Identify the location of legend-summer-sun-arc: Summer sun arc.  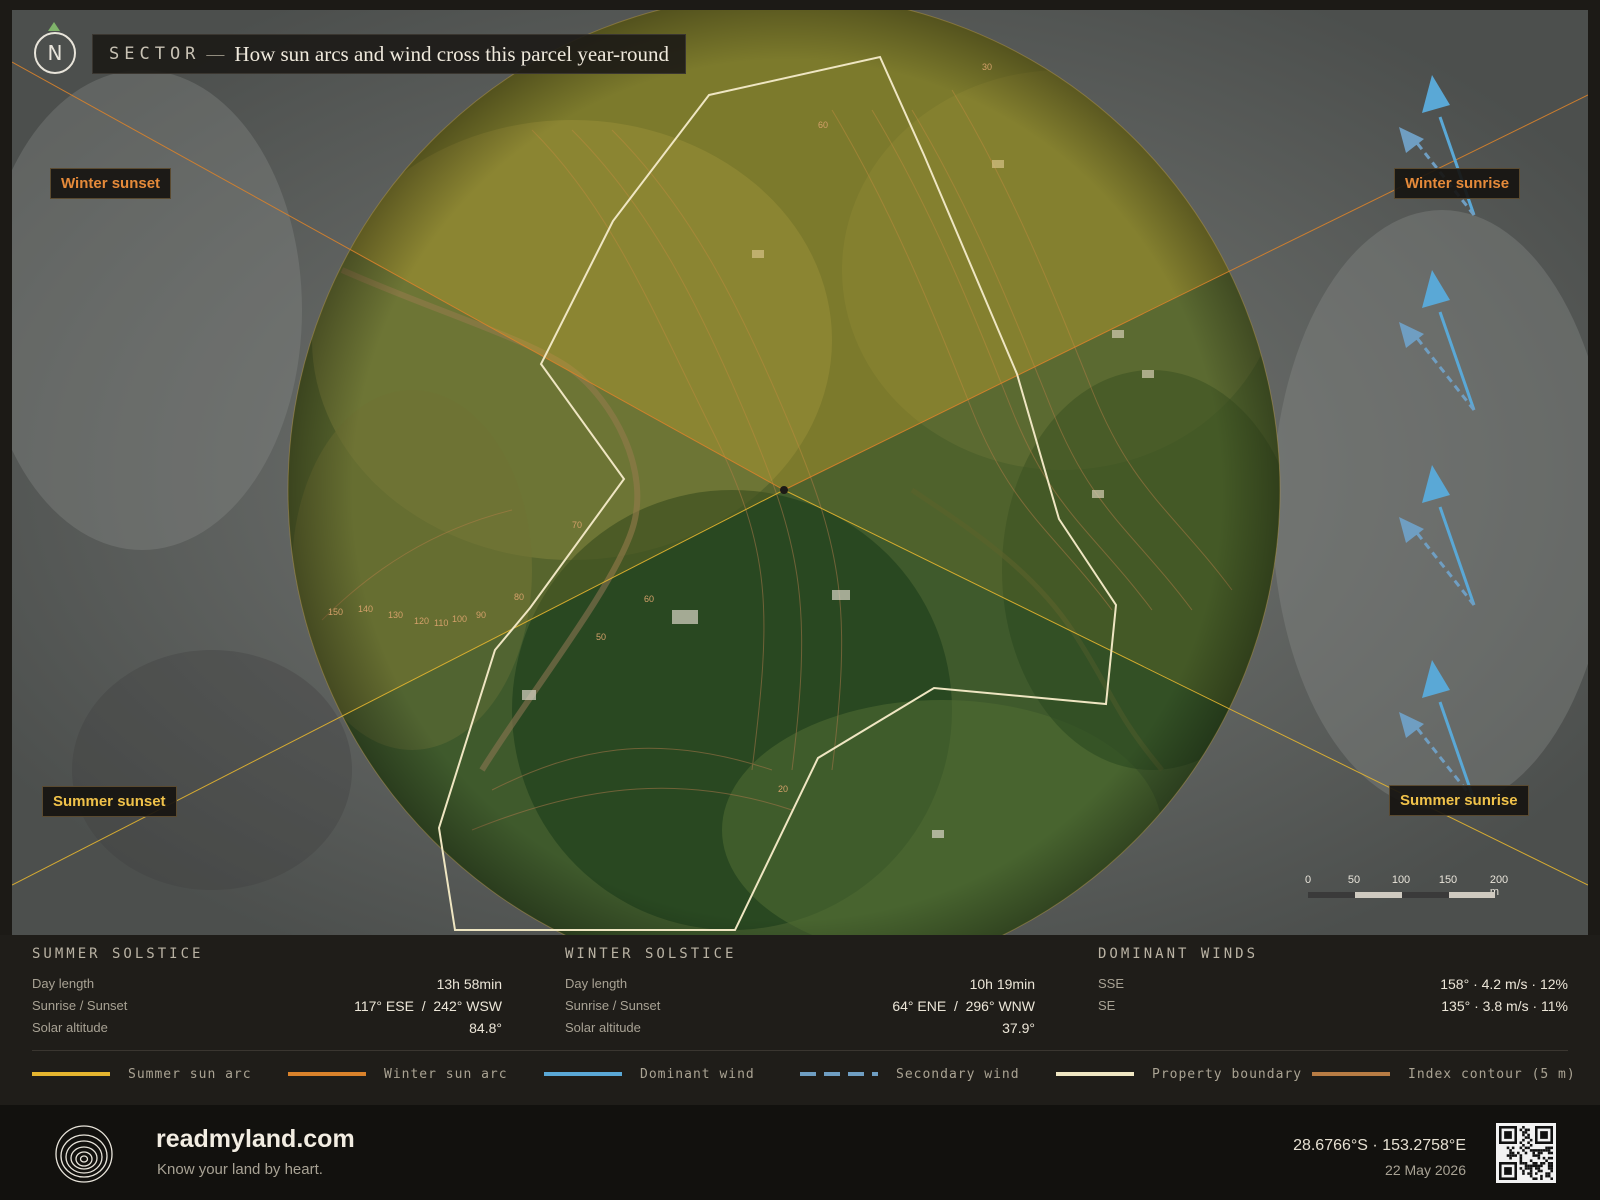
(142, 1074).